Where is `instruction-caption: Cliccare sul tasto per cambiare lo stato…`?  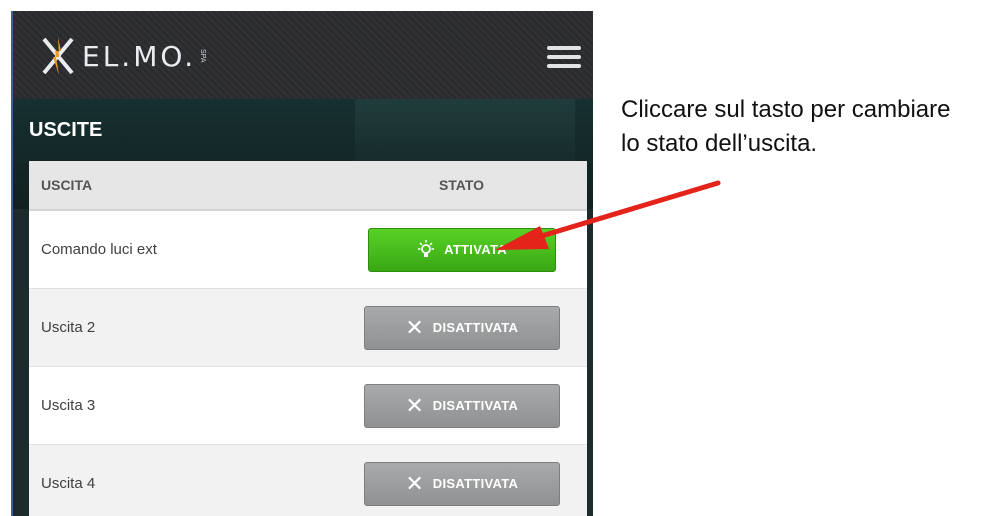
instruction-caption: Cliccare sul tasto per cambiare lo stato… is located at coordinates (811, 127).